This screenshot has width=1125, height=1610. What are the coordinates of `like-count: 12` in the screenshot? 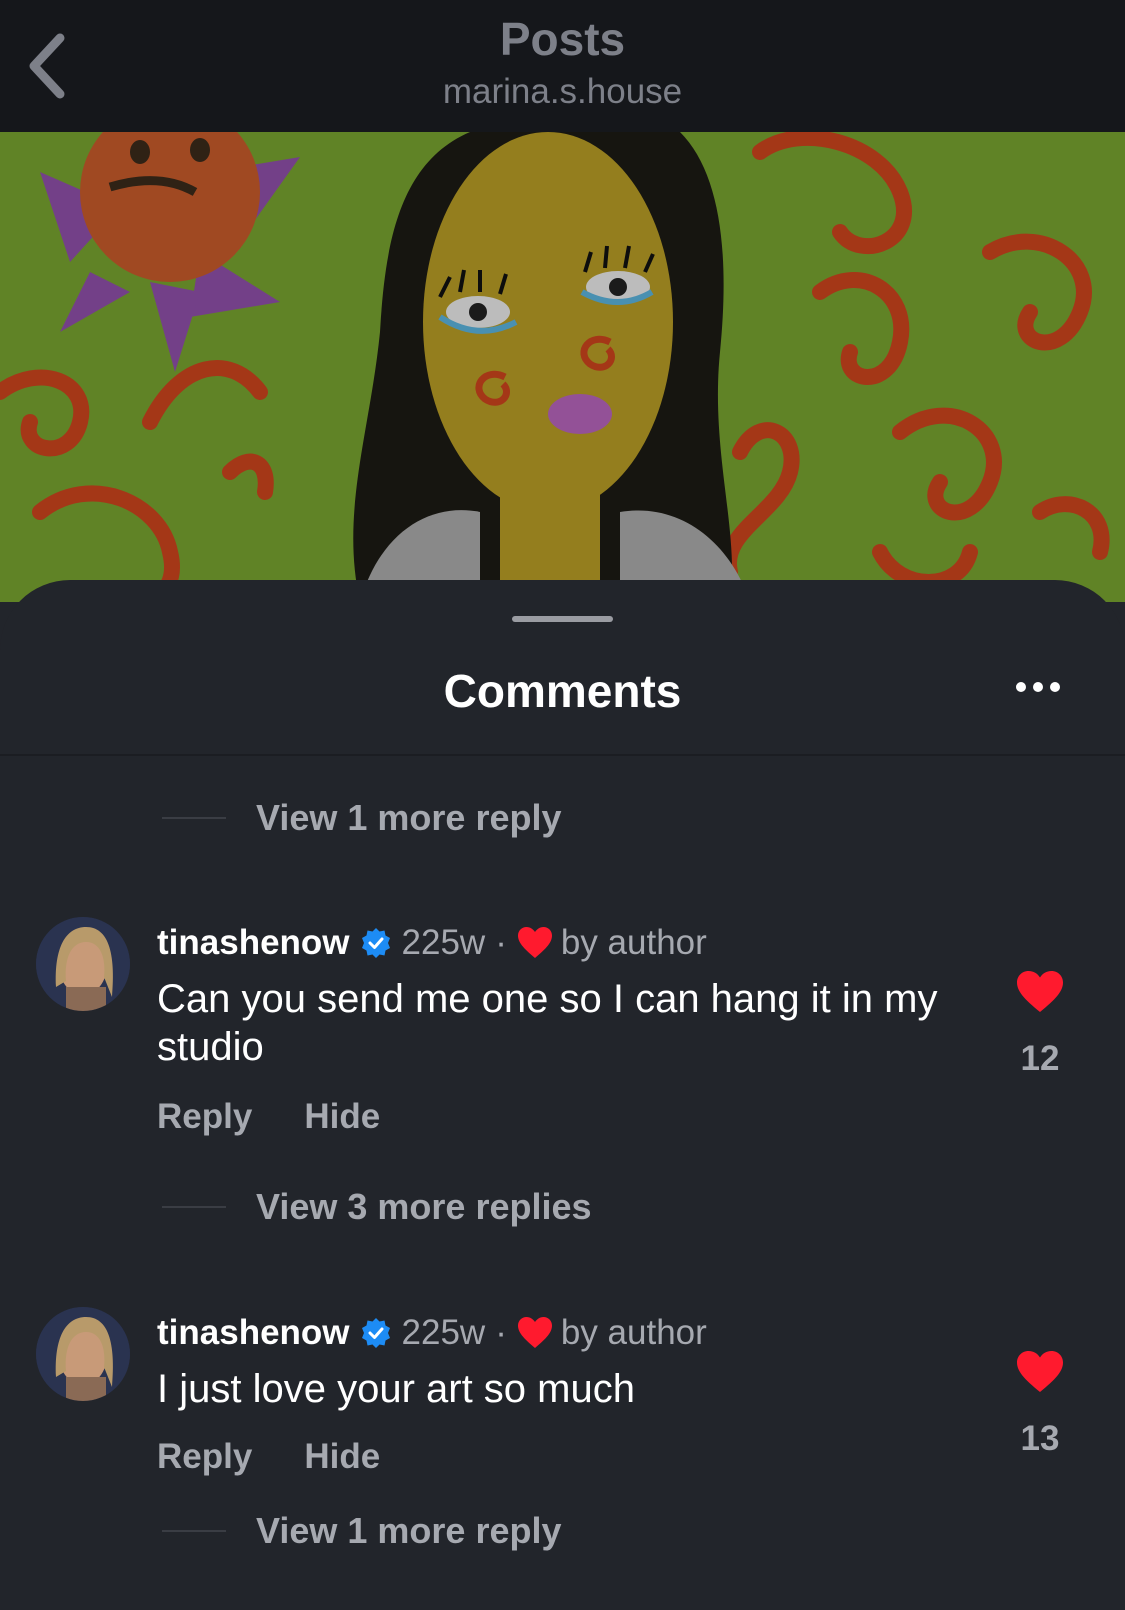 It's located at (1040, 1058).